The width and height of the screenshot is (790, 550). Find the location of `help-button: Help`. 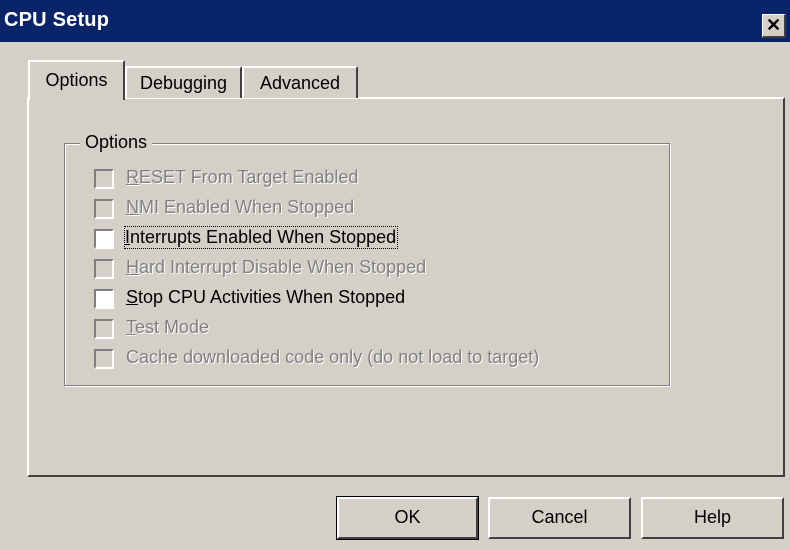

help-button: Help is located at coordinates (712, 518).